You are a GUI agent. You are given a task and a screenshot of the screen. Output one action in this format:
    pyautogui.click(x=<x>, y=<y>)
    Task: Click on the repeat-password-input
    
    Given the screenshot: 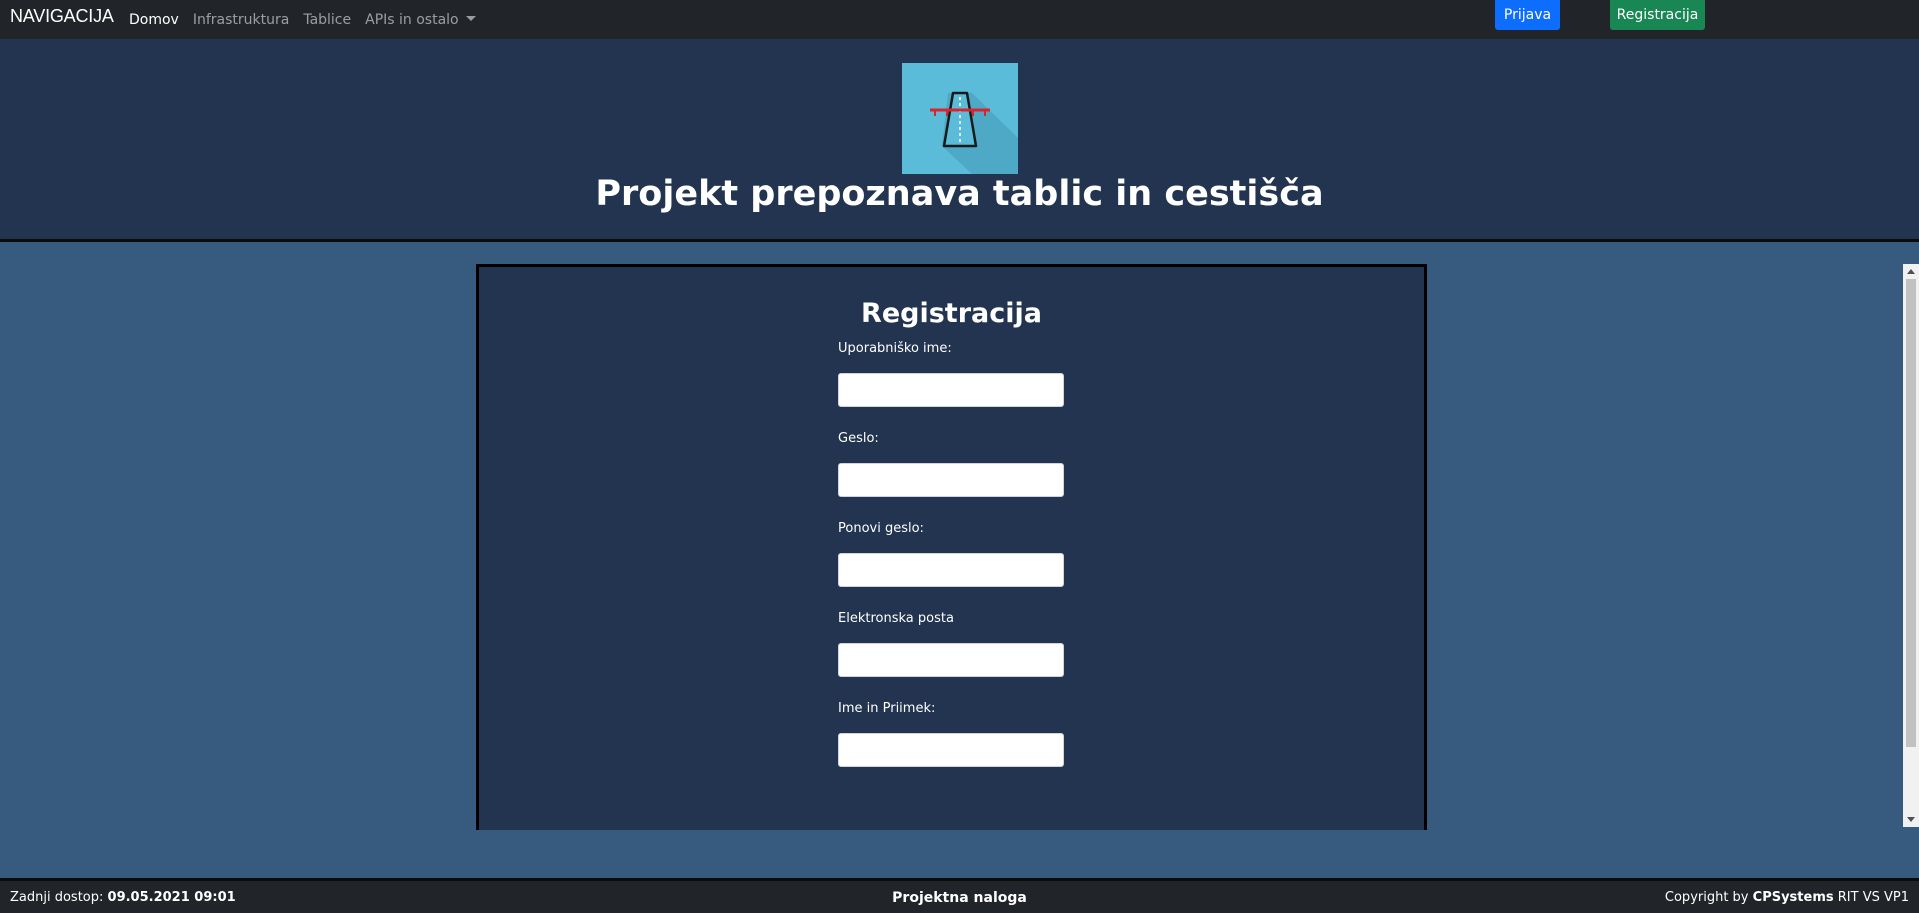 What is the action you would take?
    pyautogui.click(x=951, y=570)
    